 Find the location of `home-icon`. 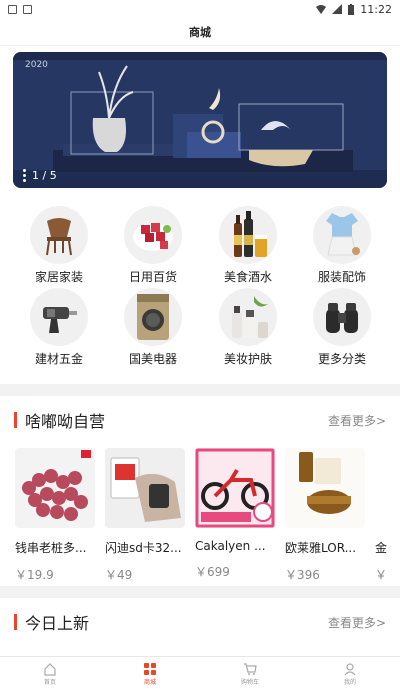

home-icon is located at coordinates (50, 669).